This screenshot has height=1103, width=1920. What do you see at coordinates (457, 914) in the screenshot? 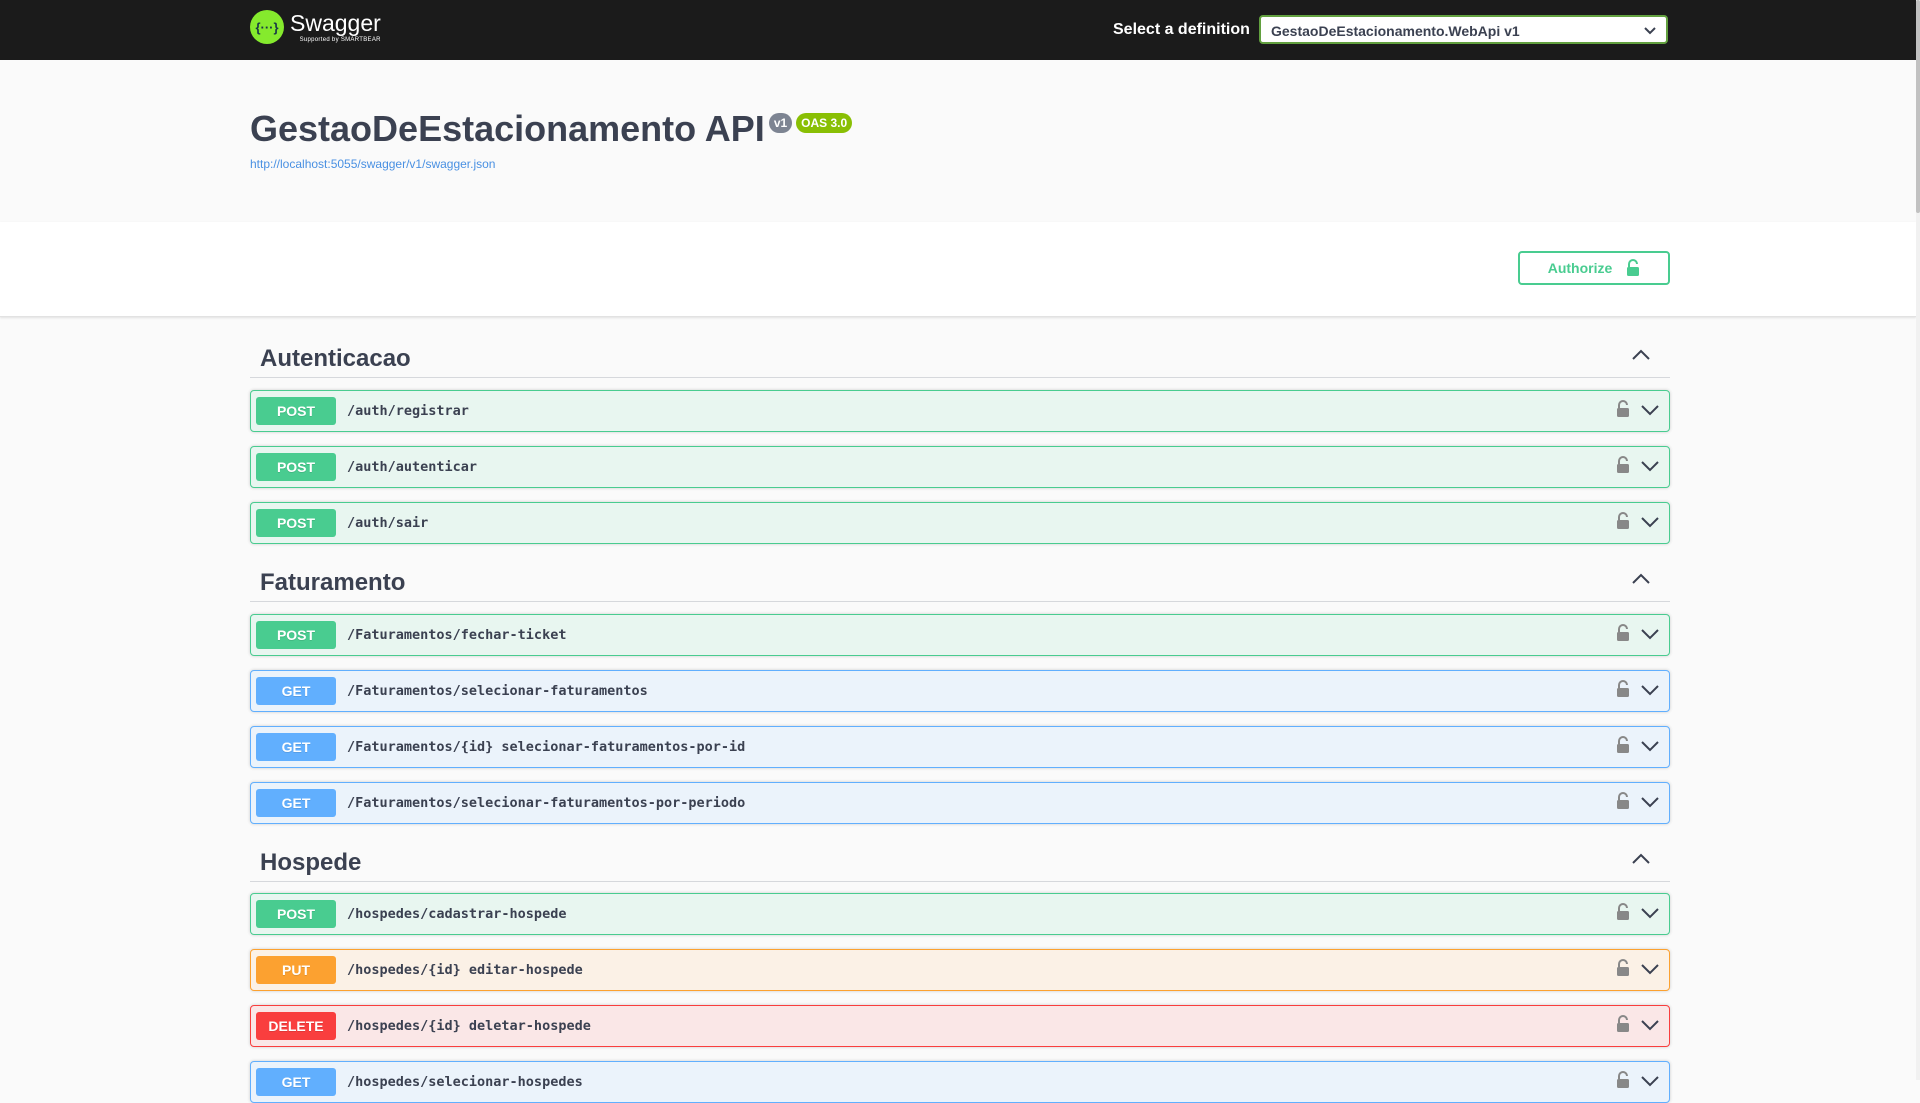
I see `operation-path: /hospedes/cadastrar-hospede` at bounding box center [457, 914].